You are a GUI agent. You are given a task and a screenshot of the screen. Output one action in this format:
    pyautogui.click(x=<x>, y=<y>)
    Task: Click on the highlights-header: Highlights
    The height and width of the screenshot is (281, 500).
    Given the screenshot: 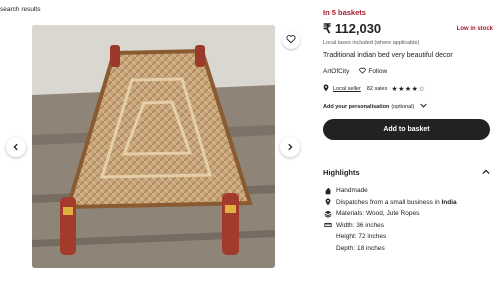 What is the action you would take?
    pyautogui.click(x=406, y=172)
    